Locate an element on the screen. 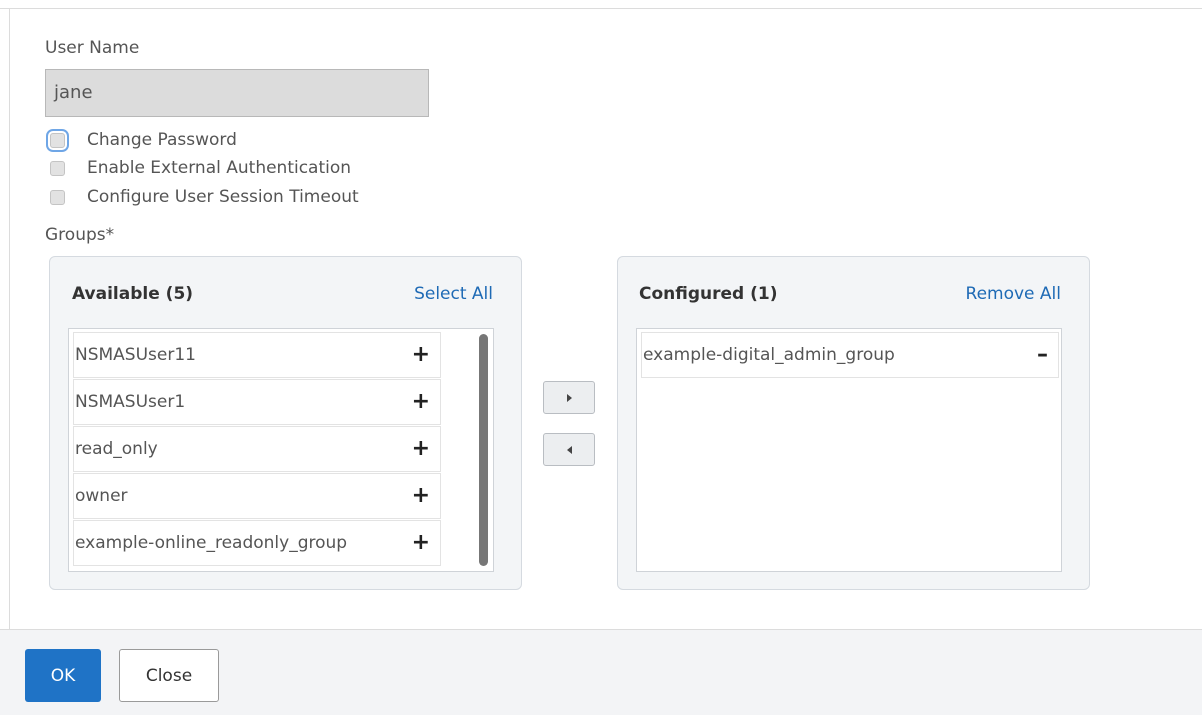 This screenshot has height=715, width=1202. remove-all-link: Remove All is located at coordinates (1013, 294).